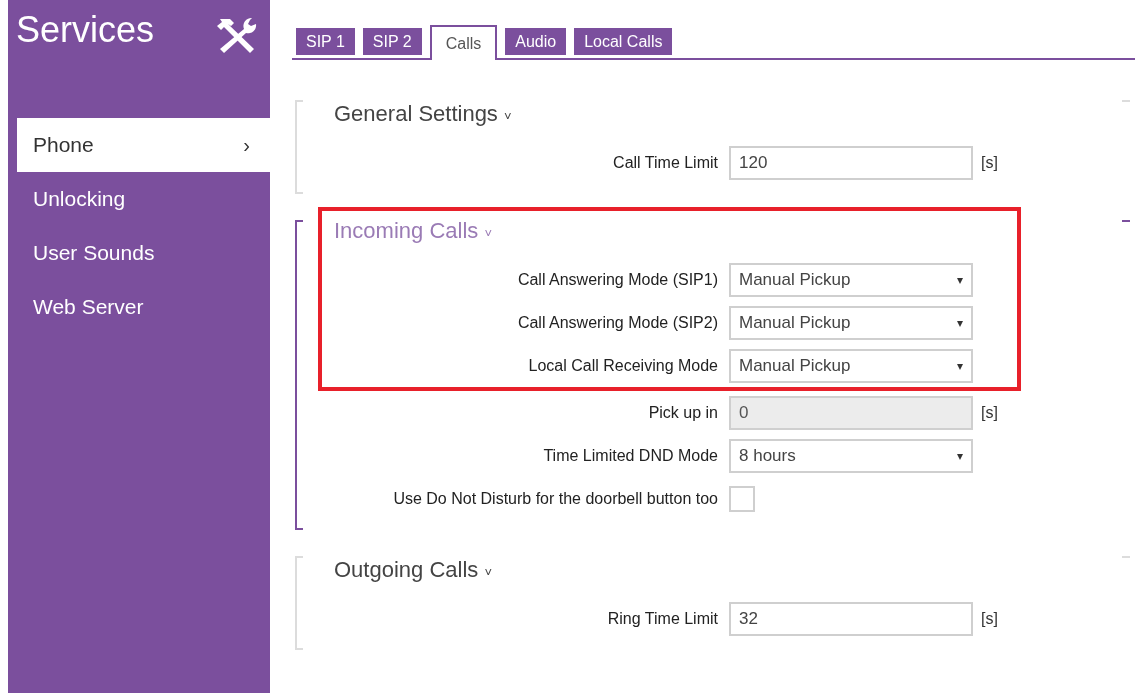  Describe the element at coordinates (742, 498) in the screenshot. I see `checkbox` at that location.